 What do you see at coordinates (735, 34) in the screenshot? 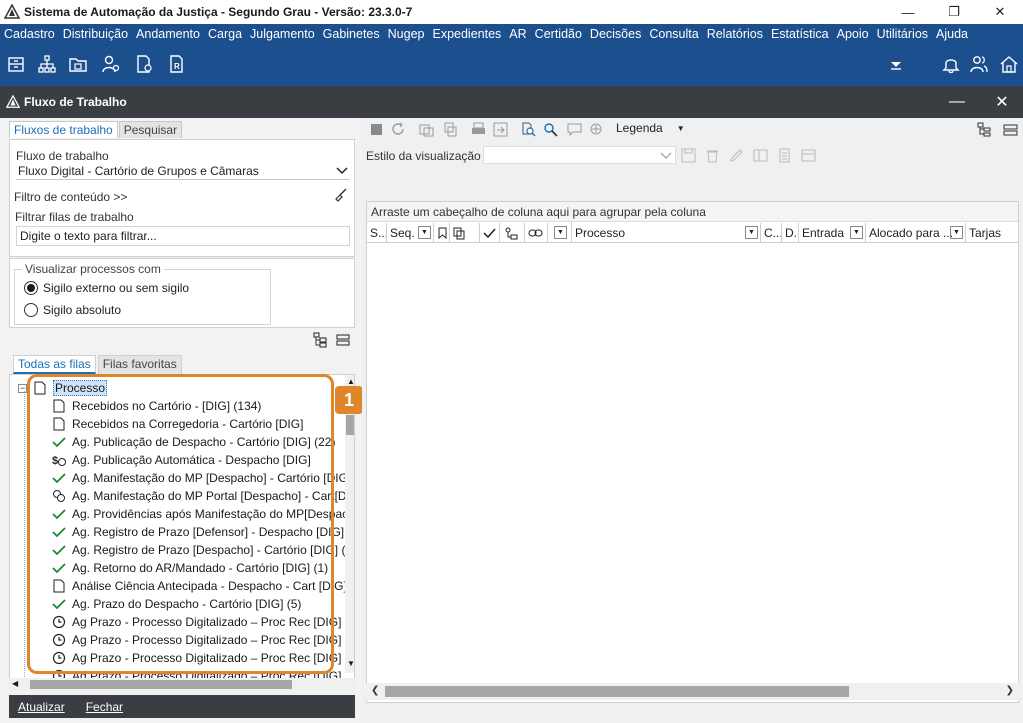
I see `menu-relatorios: Relatórios` at bounding box center [735, 34].